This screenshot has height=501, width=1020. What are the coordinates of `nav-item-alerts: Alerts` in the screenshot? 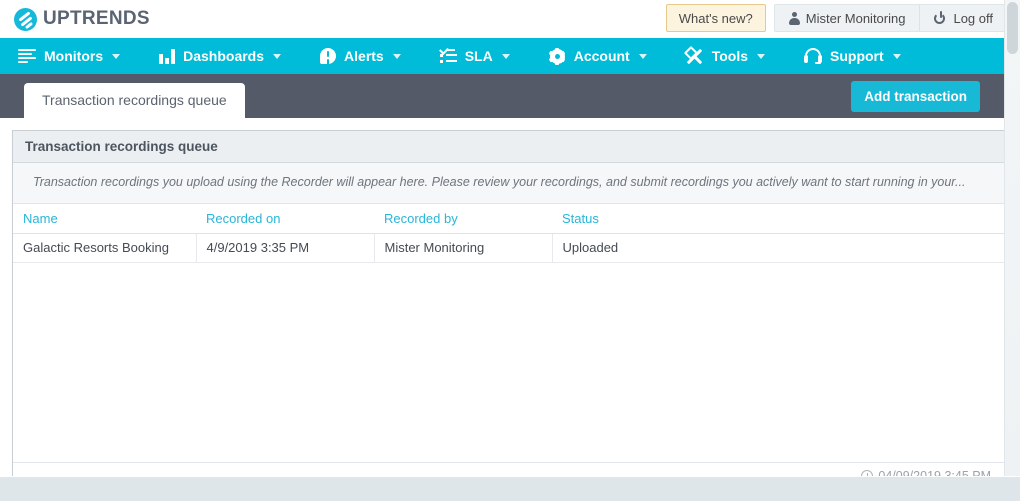 It's located at (365, 56).